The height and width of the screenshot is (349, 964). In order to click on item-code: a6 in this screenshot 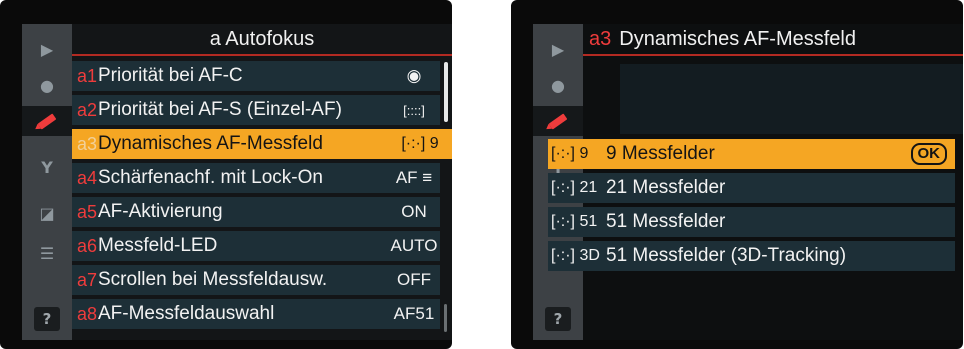, I will do `click(87, 245)`.